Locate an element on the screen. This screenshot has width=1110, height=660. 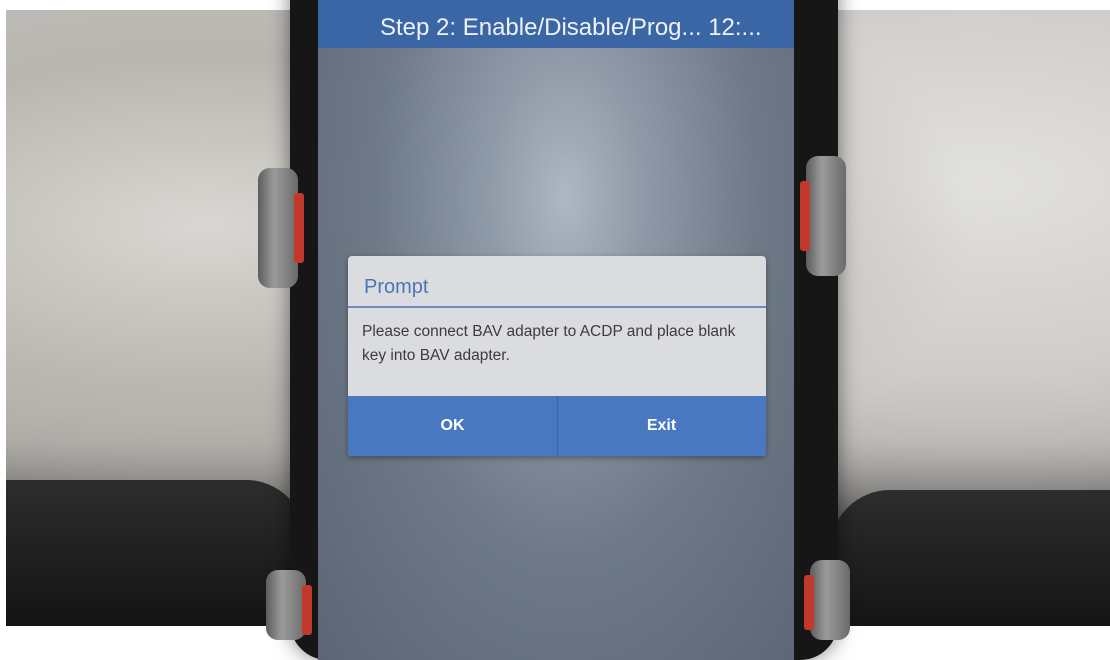
car-dashboard-right is located at coordinates (970, 558).